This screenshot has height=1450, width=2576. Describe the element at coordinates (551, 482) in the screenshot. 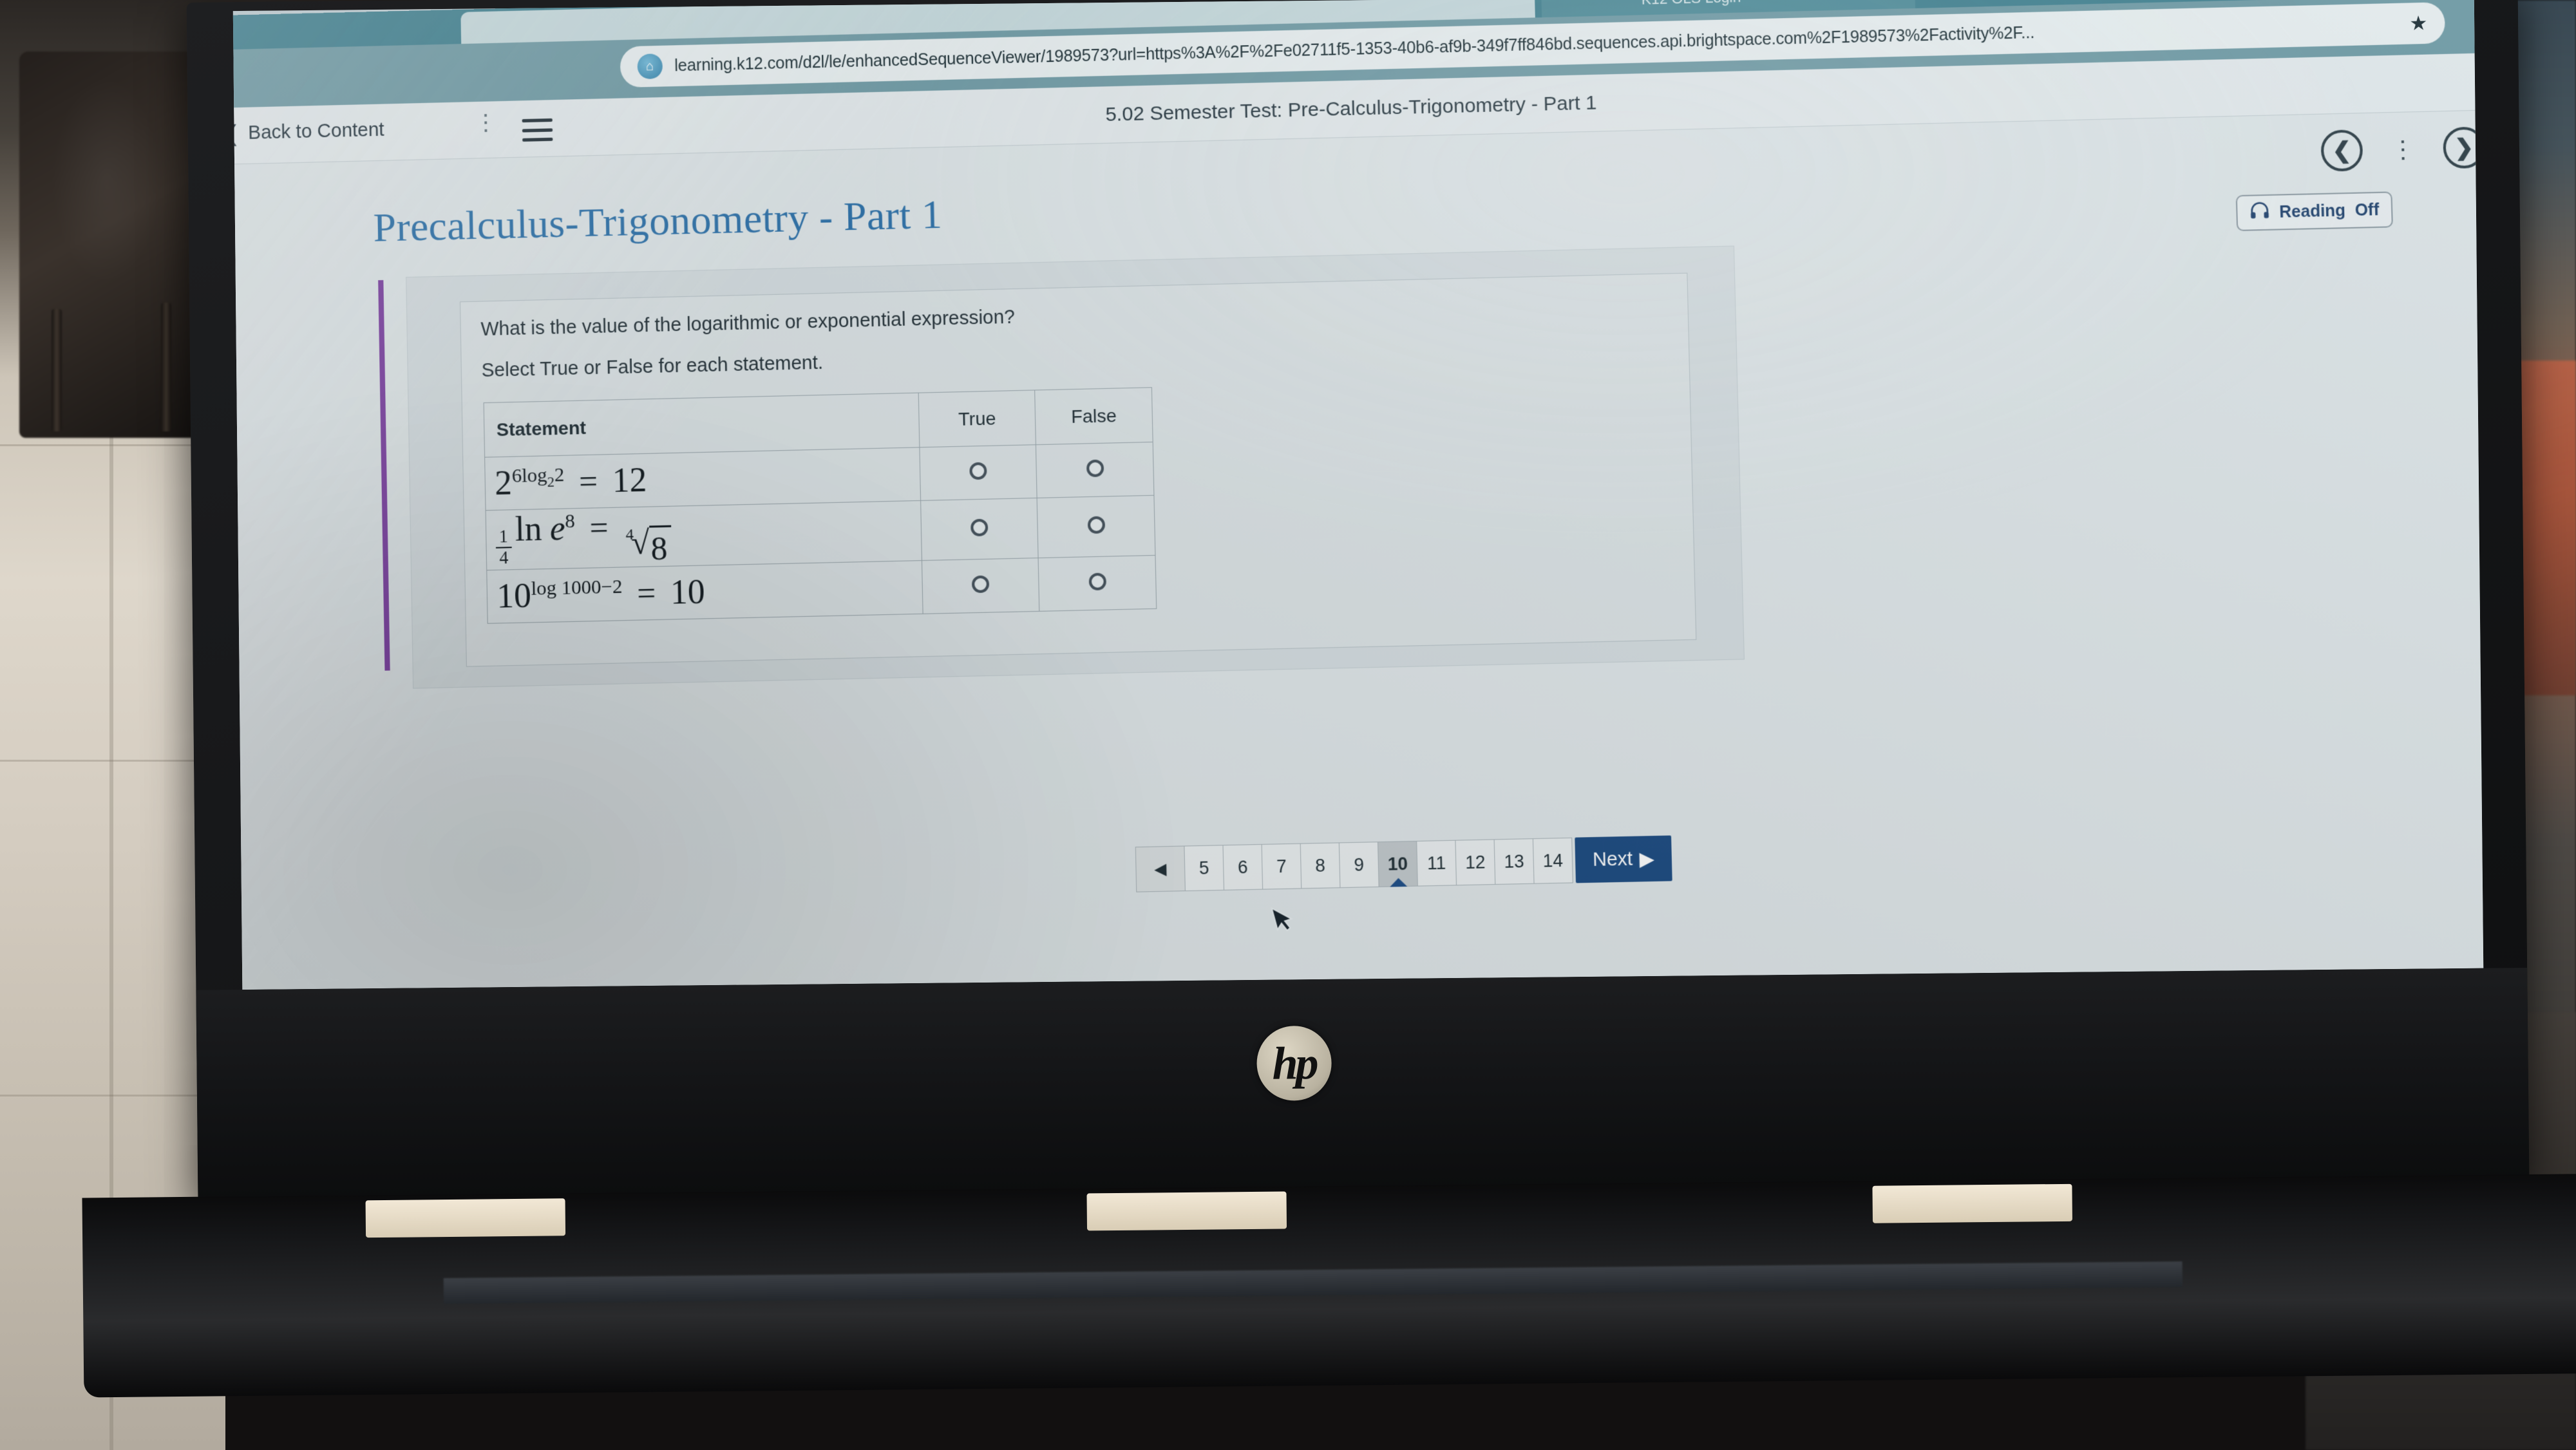

I see `expr-log-sub: 2` at that location.